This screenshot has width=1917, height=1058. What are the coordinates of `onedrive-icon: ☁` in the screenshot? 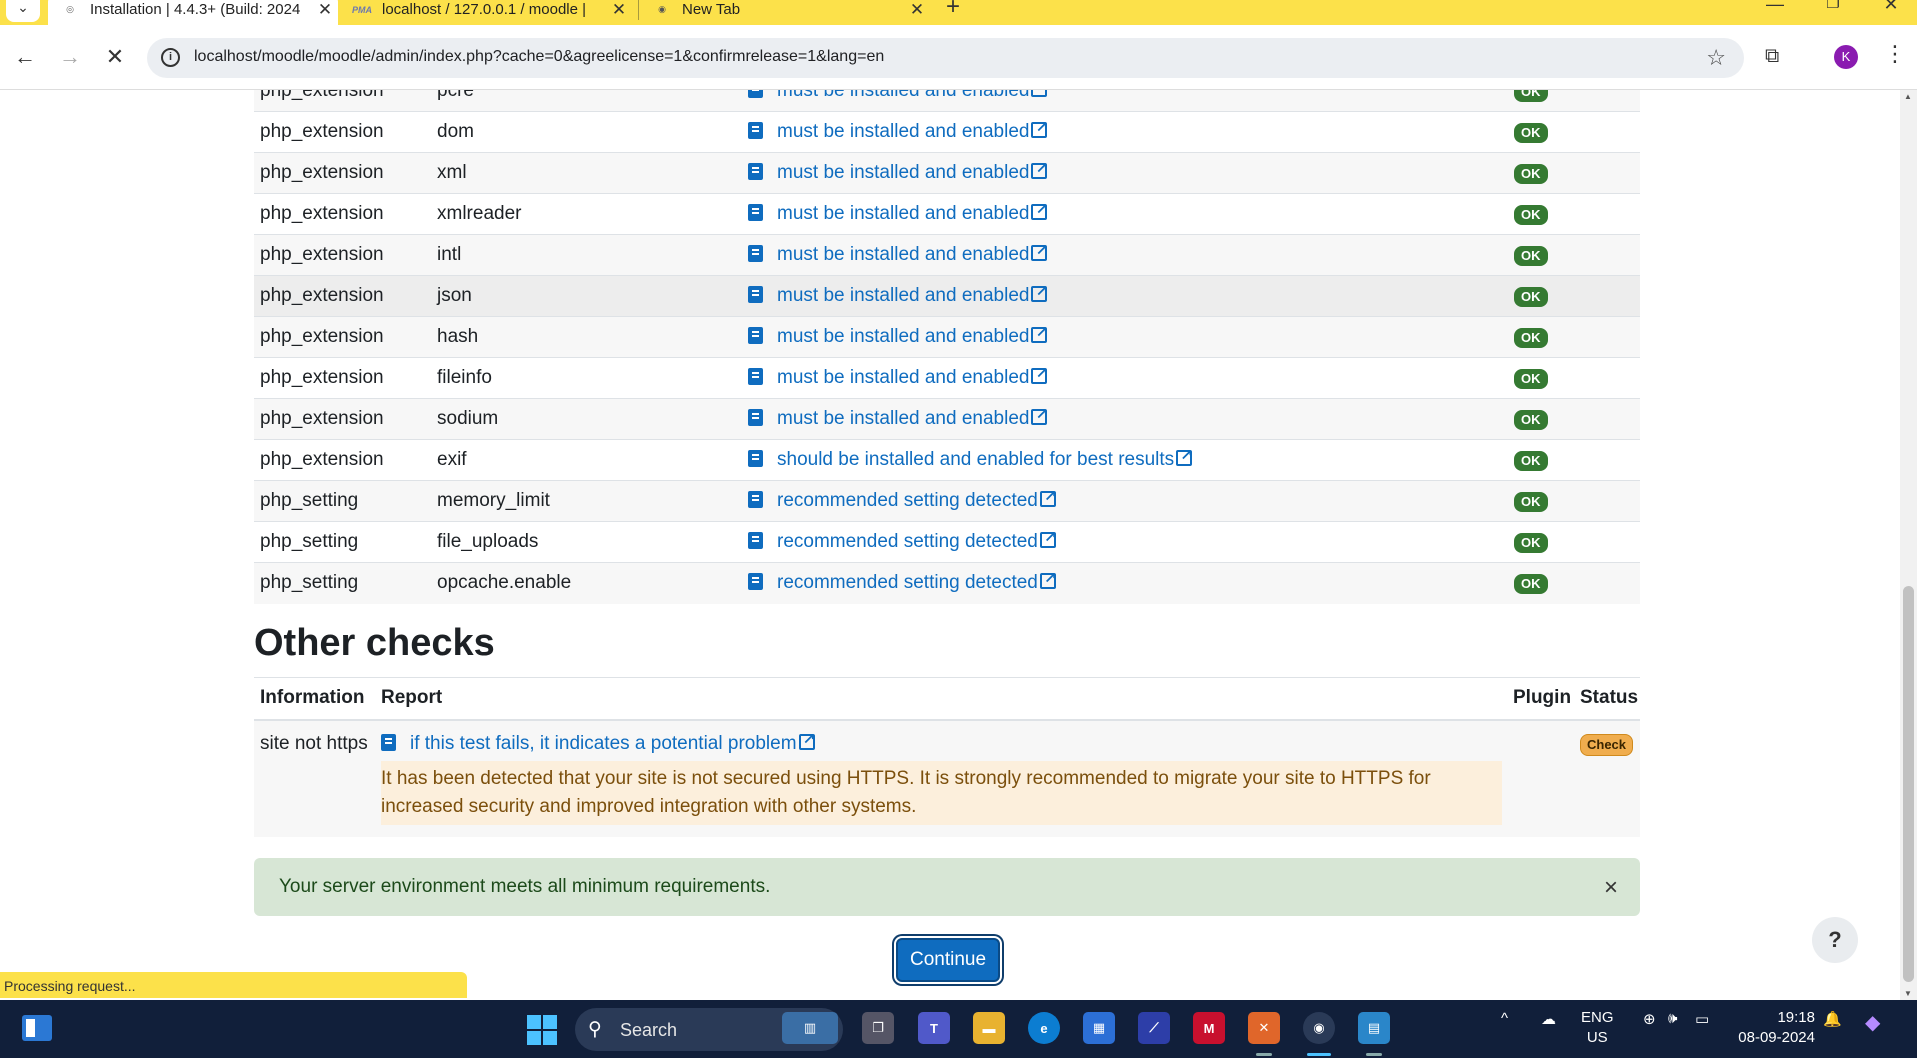 It's located at (1548, 1019).